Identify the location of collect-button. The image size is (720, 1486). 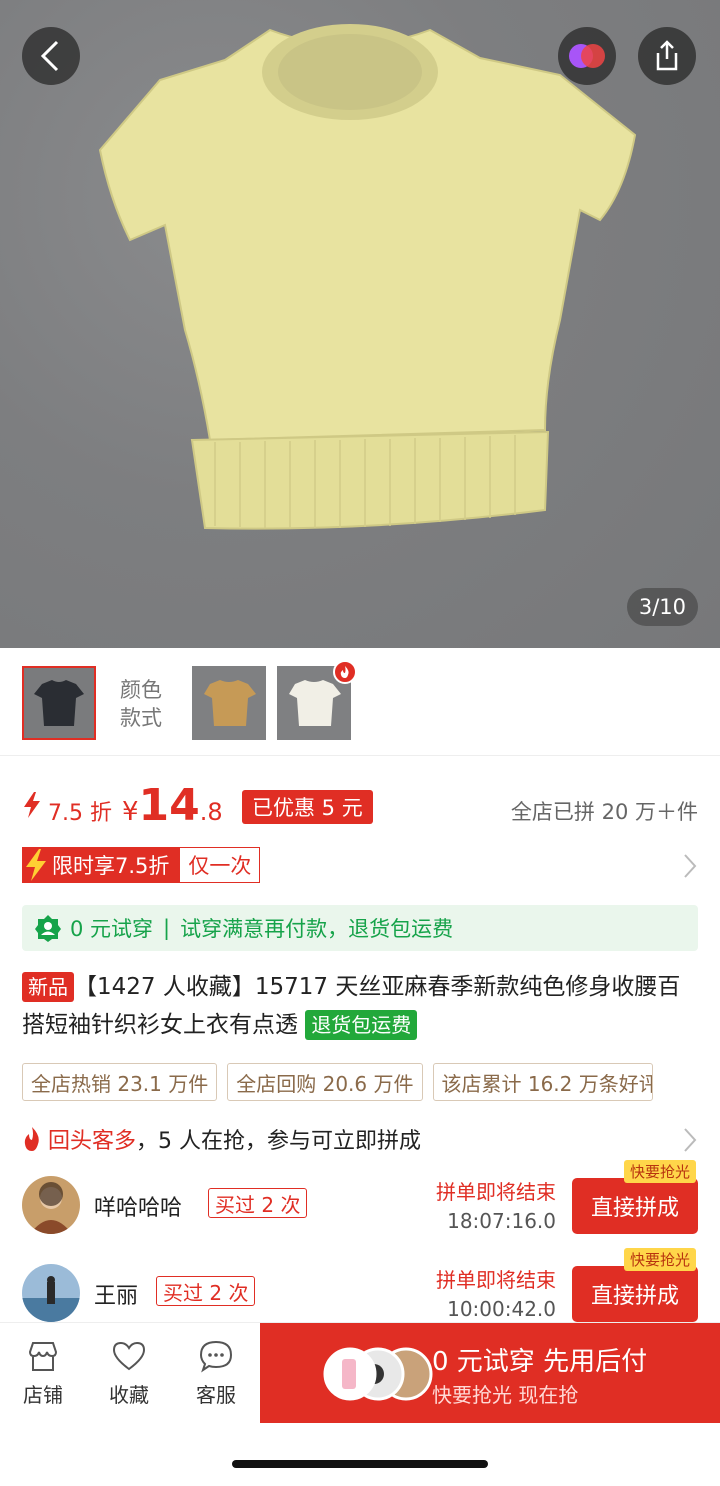
(587, 56).